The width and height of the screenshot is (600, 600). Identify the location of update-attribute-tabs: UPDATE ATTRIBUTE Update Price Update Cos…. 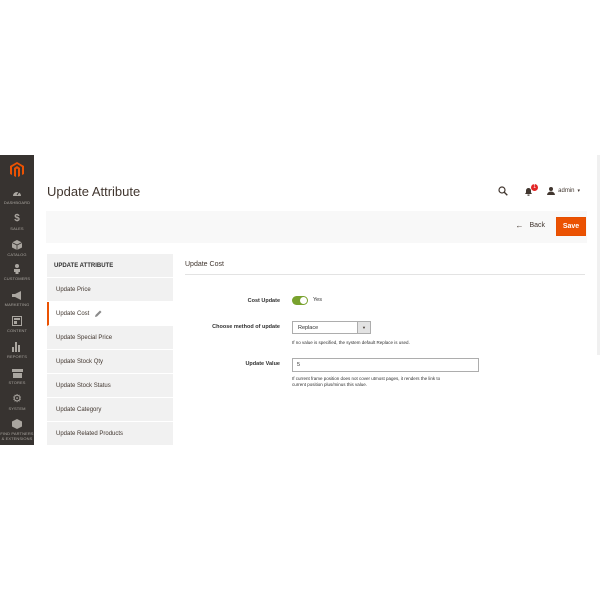
(110, 349).